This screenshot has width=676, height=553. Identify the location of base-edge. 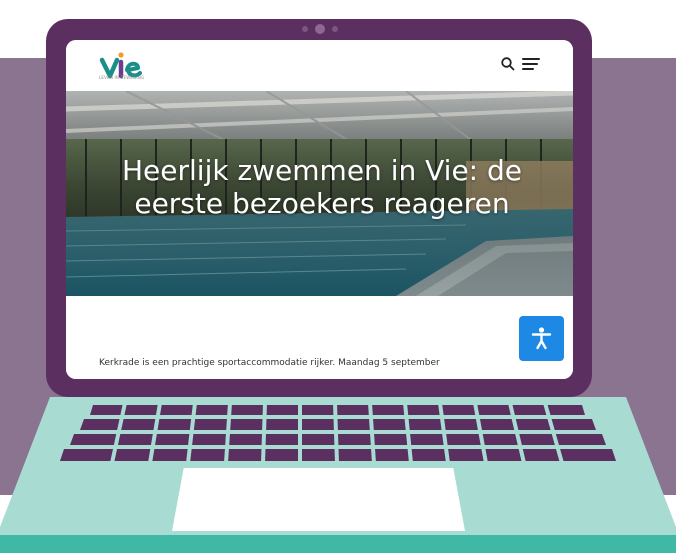
(338, 544).